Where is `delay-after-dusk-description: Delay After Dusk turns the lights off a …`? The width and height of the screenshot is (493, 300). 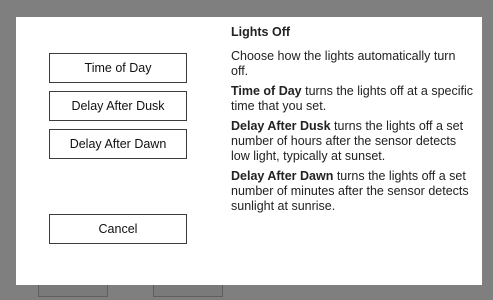 delay-after-dusk-description: Delay After Dusk turns the lights off a … is located at coordinates (353, 141).